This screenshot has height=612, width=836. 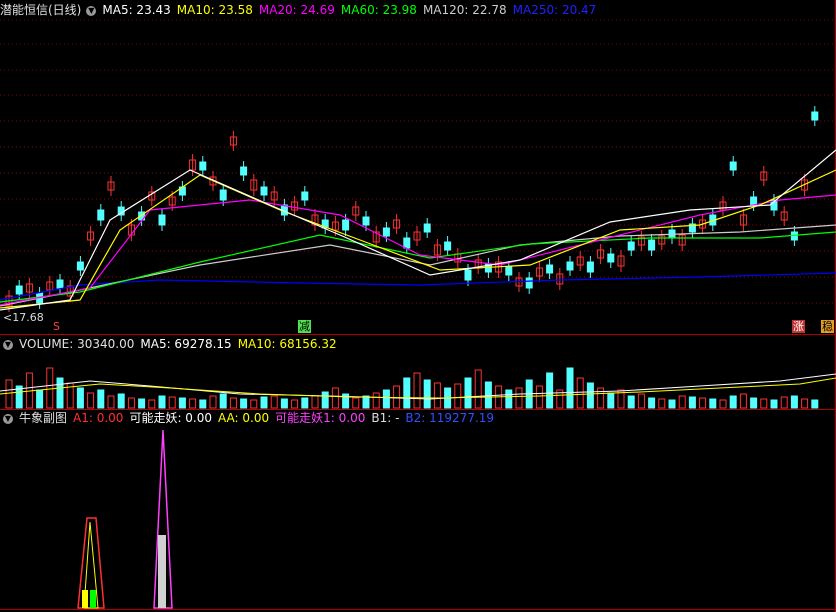 What do you see at coordinates (43, 418) in the screenshot?
I see `indicator-name: 牛象副图` at bounding box center [43, 418].